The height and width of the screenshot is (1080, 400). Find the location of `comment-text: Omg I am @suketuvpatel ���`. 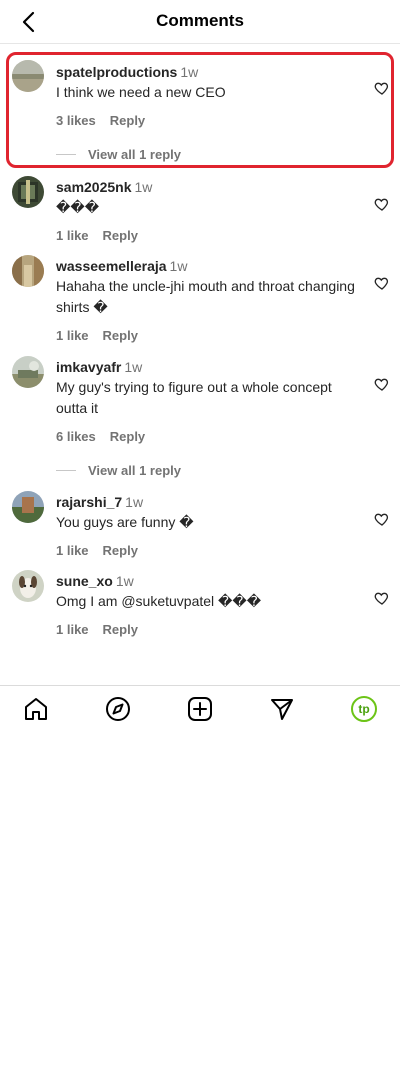

comment-text: Omg I am @suketuvpatel ��� is located at coordinates (159, 601).